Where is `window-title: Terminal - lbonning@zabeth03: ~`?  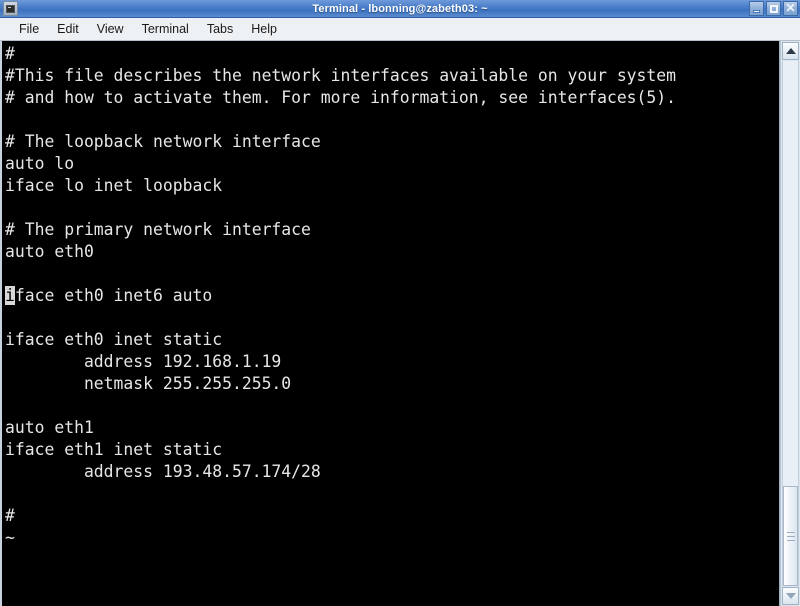 window-title: Terminal - lbonning@zabeth03: ~ is located at coordinates (400, 8).